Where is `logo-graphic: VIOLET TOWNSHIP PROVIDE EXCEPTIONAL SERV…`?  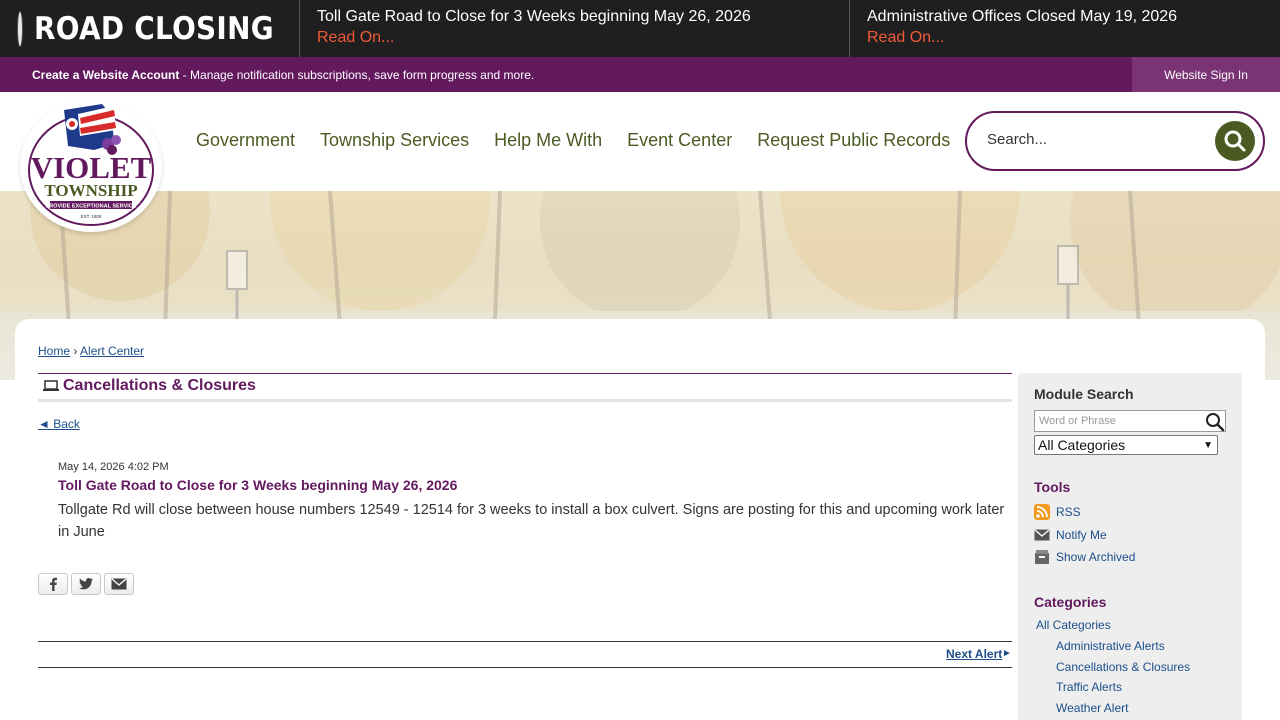
logo-graphic: VIOLET TOWNSHIP PROVIDE EXCEPTIONAL SERV… is located at coordinates (91, 165).